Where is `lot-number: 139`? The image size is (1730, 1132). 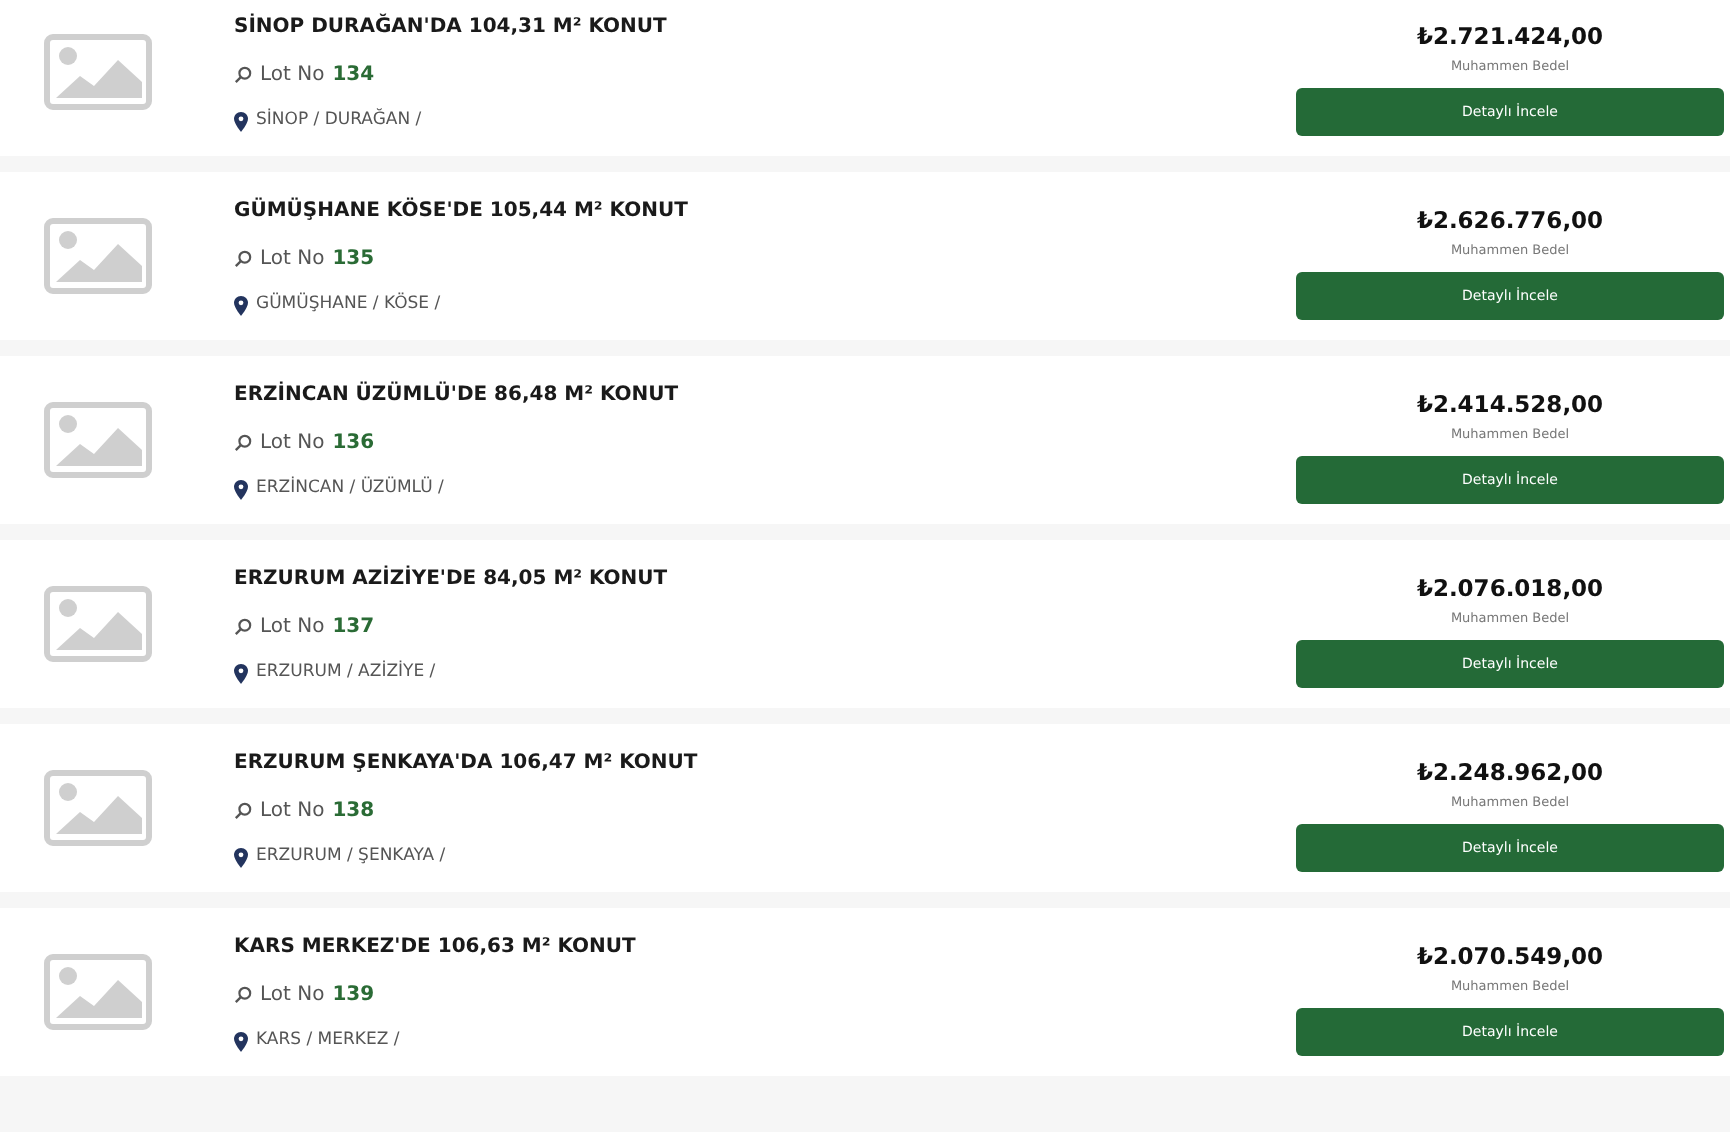
lot-number: 139 is located at coordinates (353, 996).